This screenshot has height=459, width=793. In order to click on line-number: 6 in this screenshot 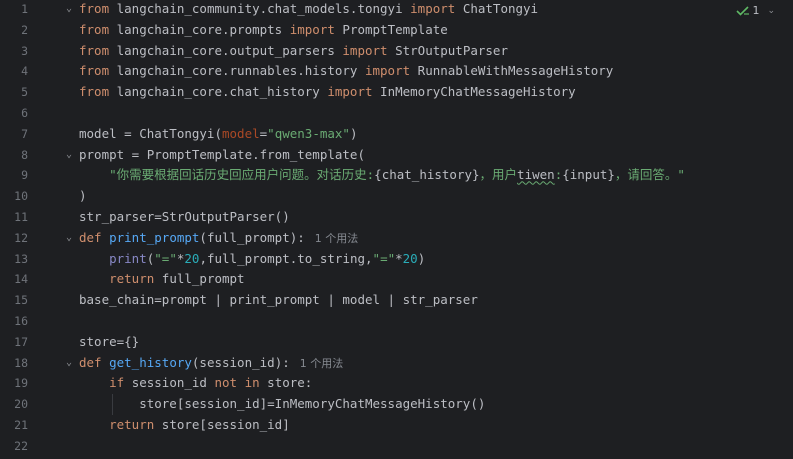, I will do `click(14, 113)`.